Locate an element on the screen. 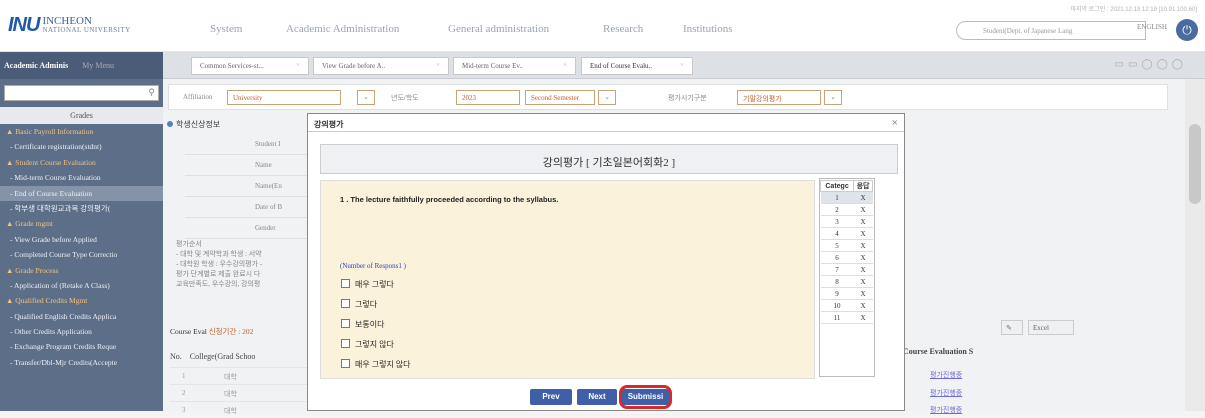 This screenshot has height=418, width=1205. category-row: 6X is located at coordinates (846, 257).